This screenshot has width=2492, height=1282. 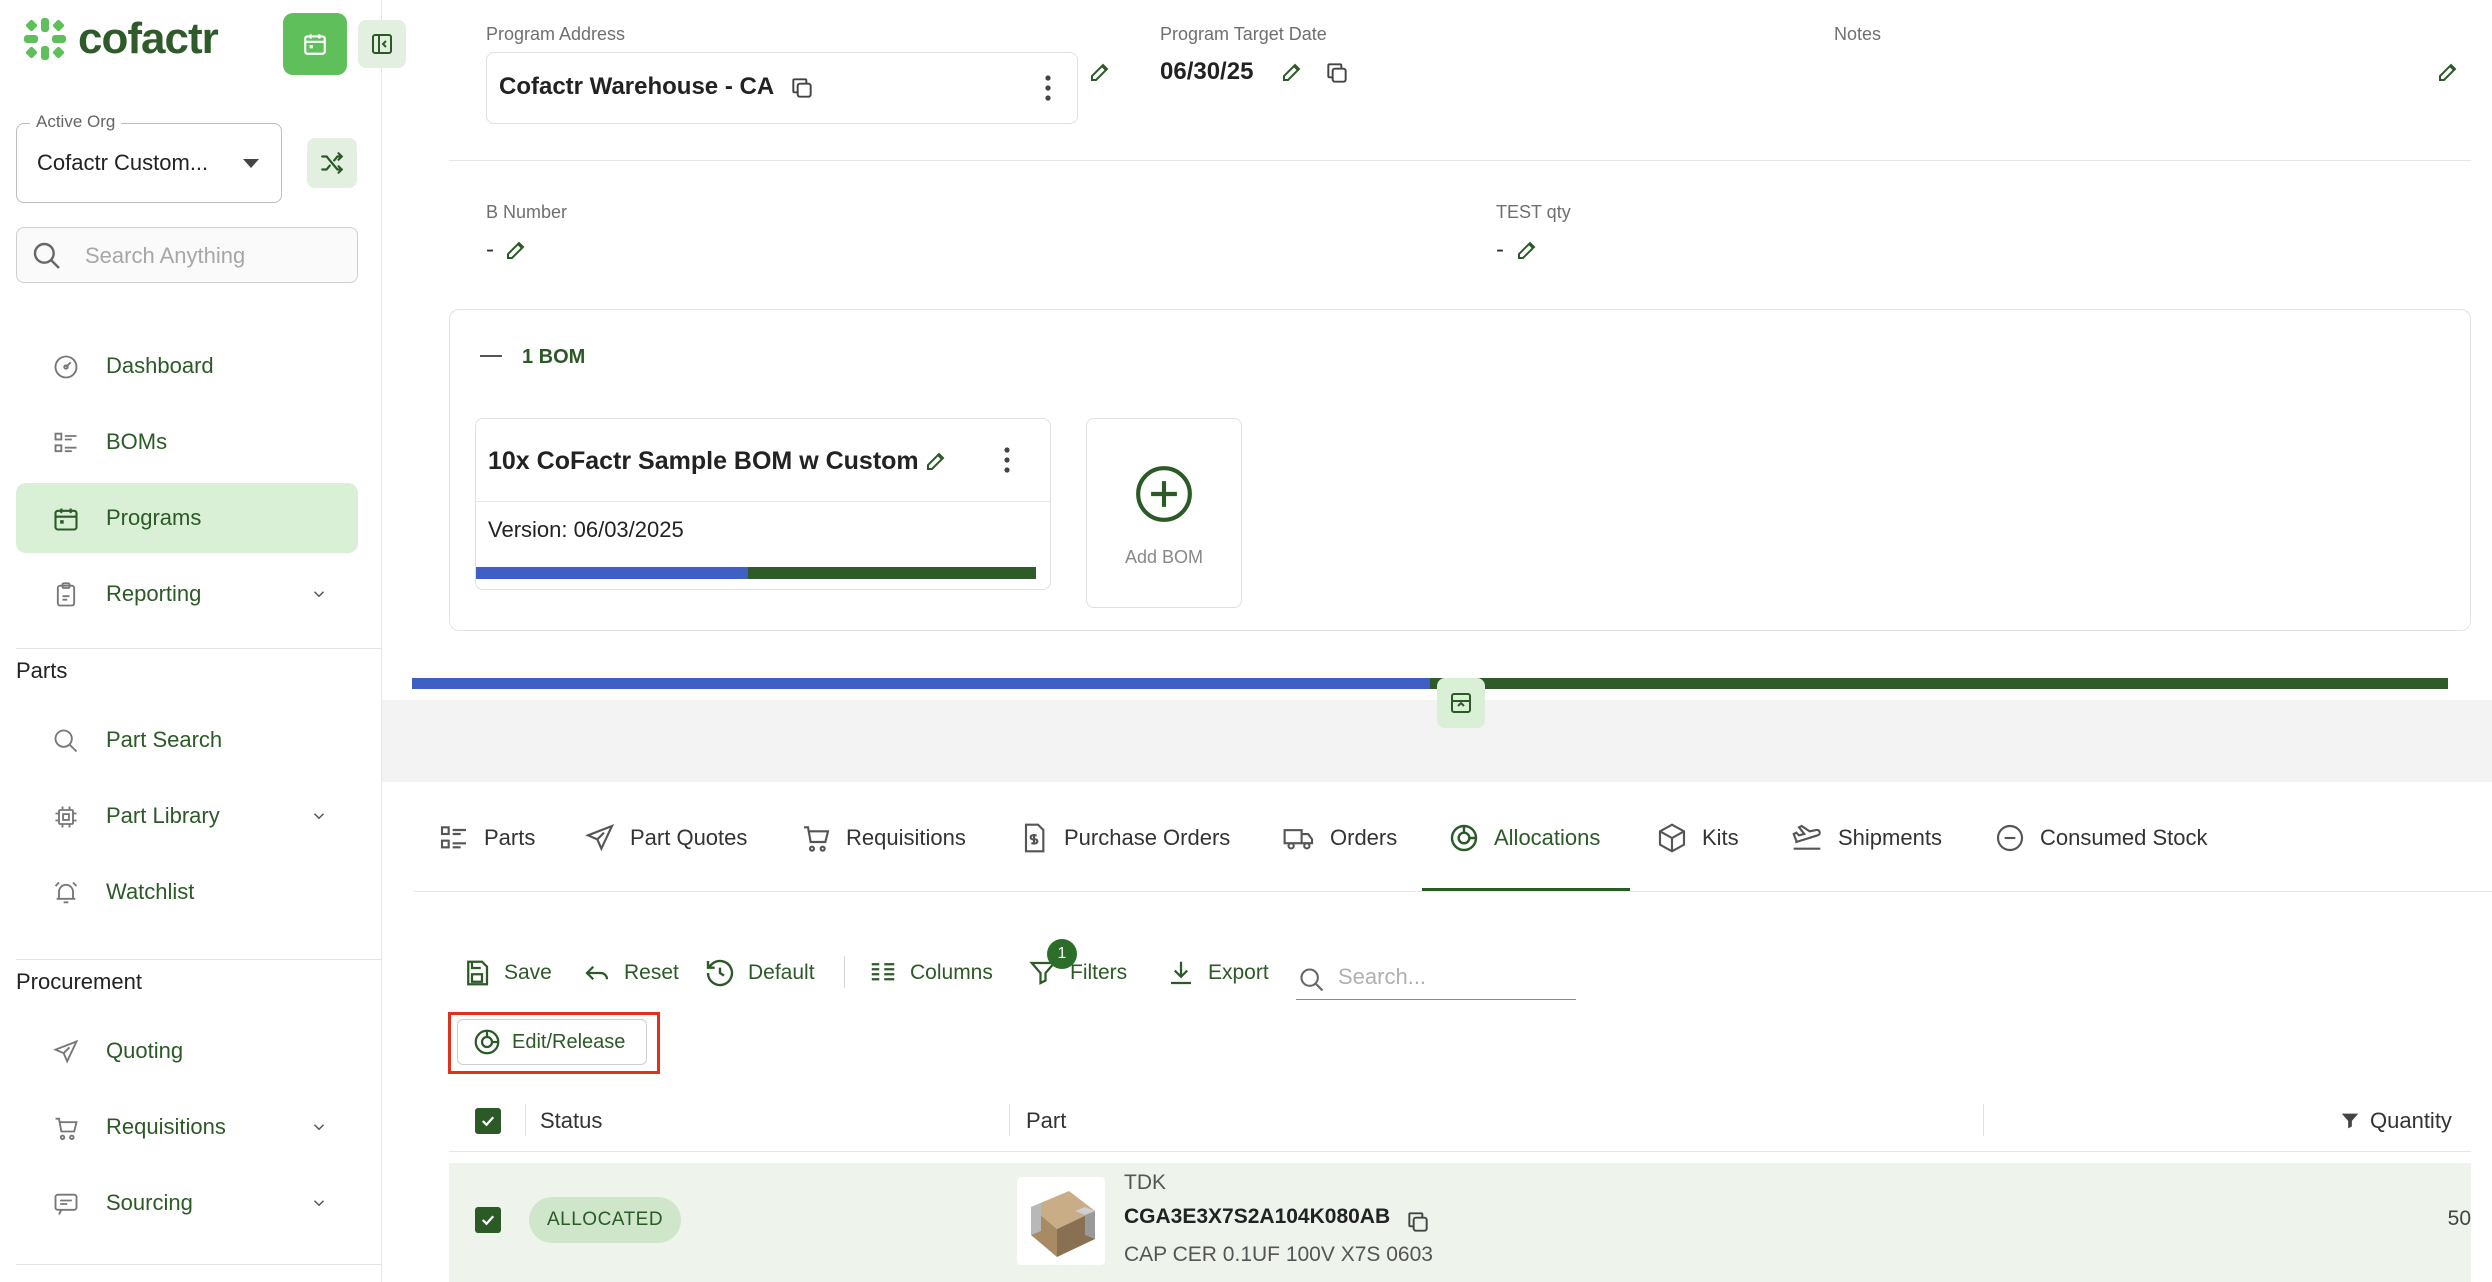 What do you see at coordinates (1460, 1121) in the screenshot?
I see `table-header: Status Part Quantity` at bounding box center [1460, 1121].